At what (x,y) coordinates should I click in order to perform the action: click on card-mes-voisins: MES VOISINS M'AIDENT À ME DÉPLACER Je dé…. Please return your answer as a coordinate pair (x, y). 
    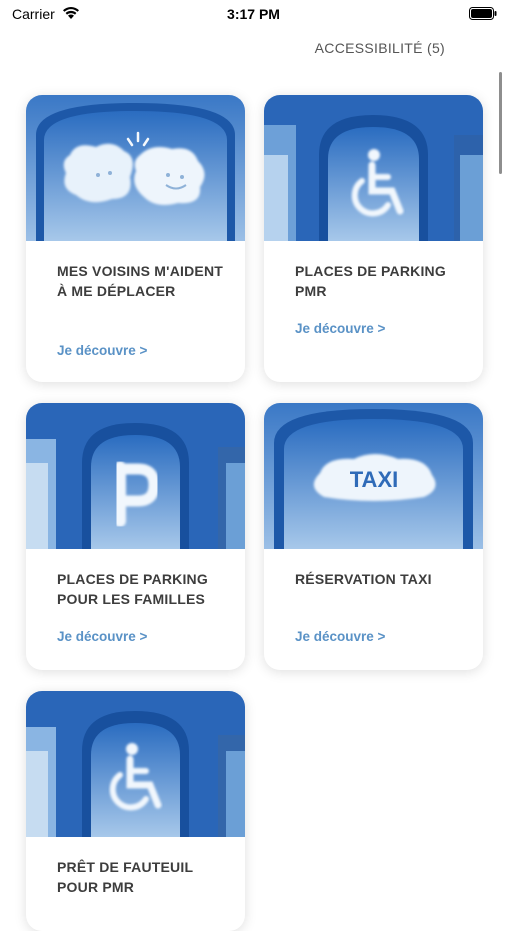
    Looking at the image, I should click on (135, 238).